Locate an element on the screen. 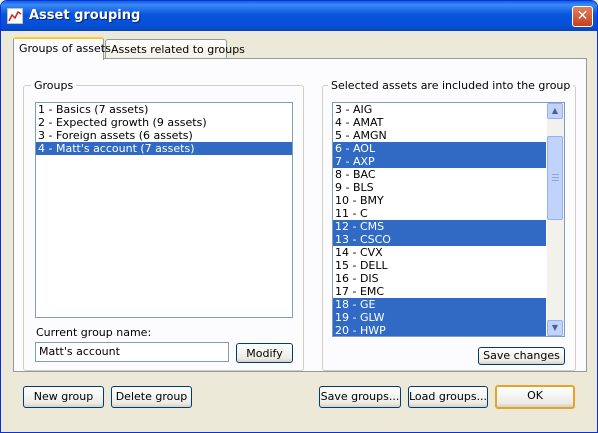 This screenshot has width=598, height=433. list-item: 15 - DELL is located at coordinates (439, 265).